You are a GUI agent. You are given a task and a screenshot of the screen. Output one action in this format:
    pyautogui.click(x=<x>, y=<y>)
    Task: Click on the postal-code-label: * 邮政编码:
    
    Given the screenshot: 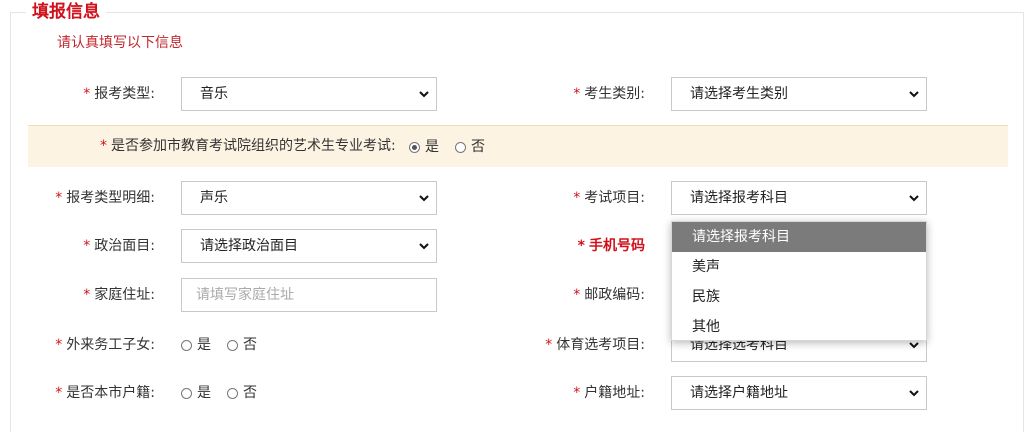 What is the action you would take?
    pyautogui.click(x=609, y=295)
    